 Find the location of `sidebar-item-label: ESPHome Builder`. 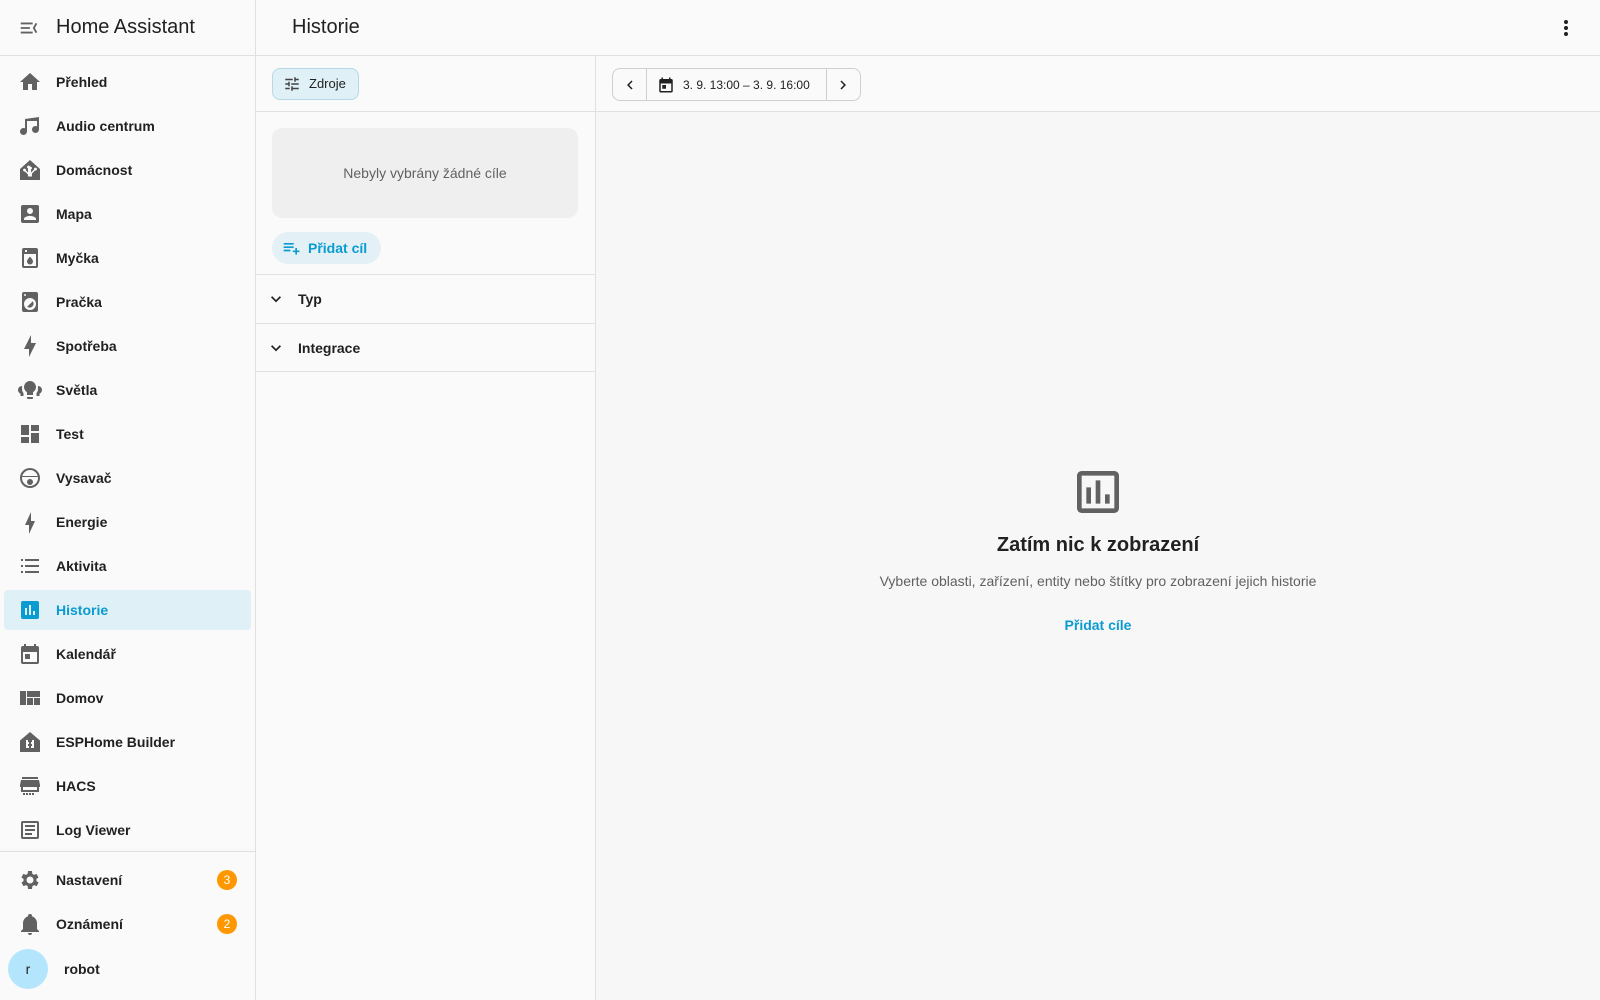

sidebar-item-label: ESPHome Builder is located at coordinates (116, 742).